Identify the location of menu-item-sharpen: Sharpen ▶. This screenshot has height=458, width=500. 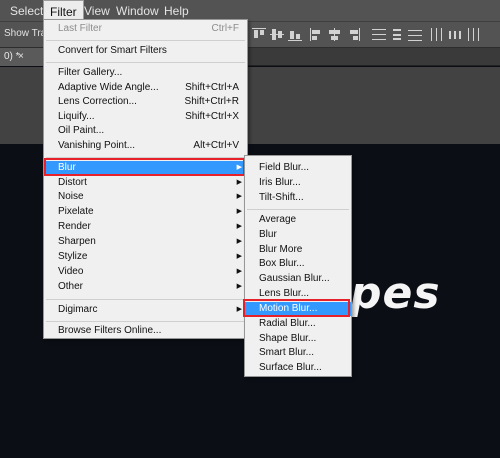
(145, 242).